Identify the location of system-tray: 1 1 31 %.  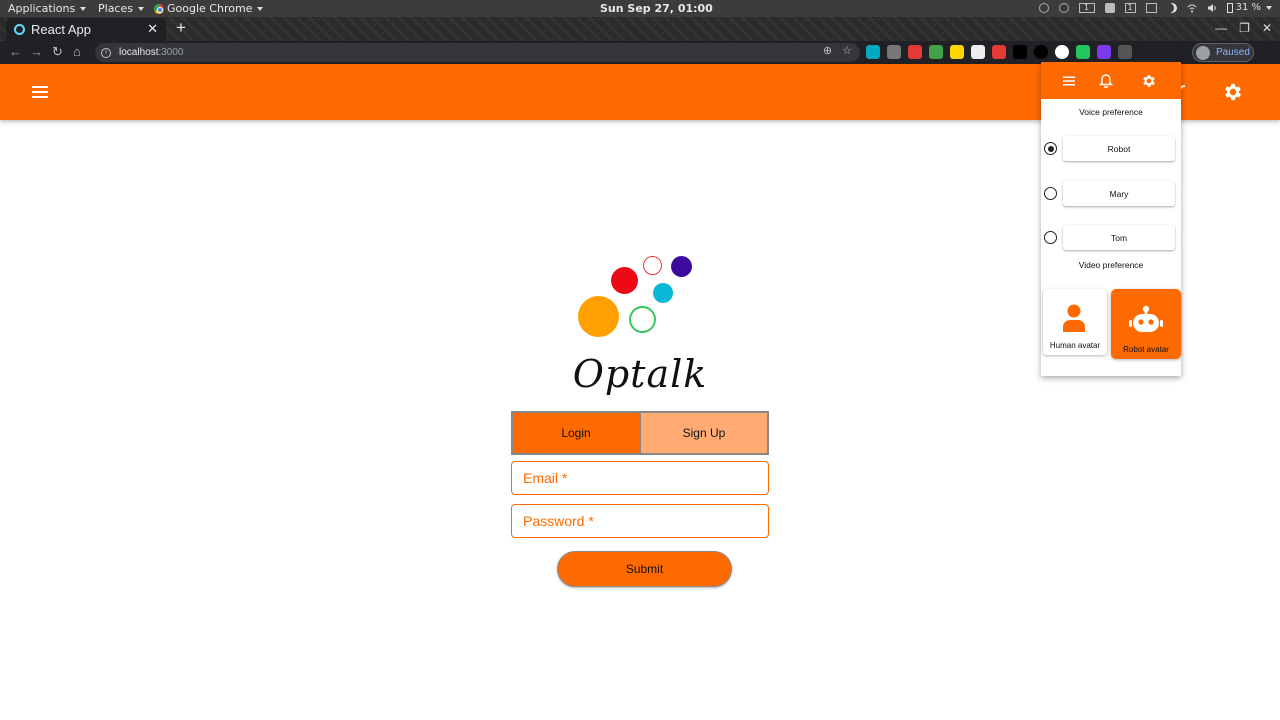
(1155, 7).